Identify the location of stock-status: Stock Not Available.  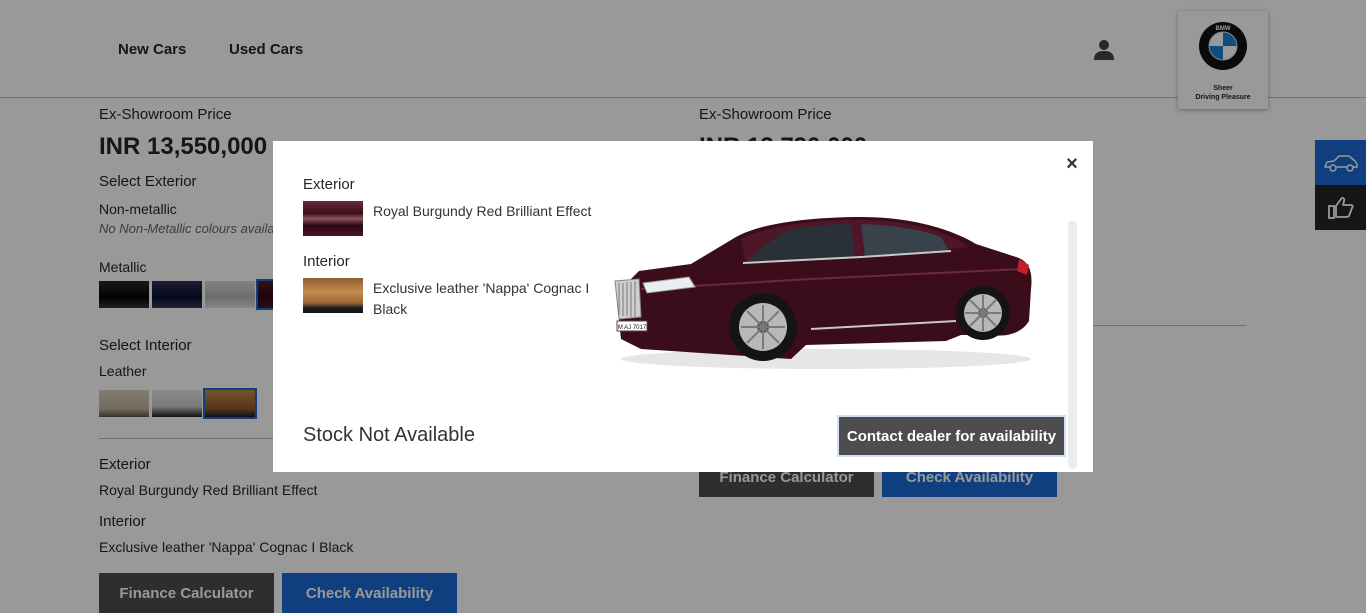
(389, 435).